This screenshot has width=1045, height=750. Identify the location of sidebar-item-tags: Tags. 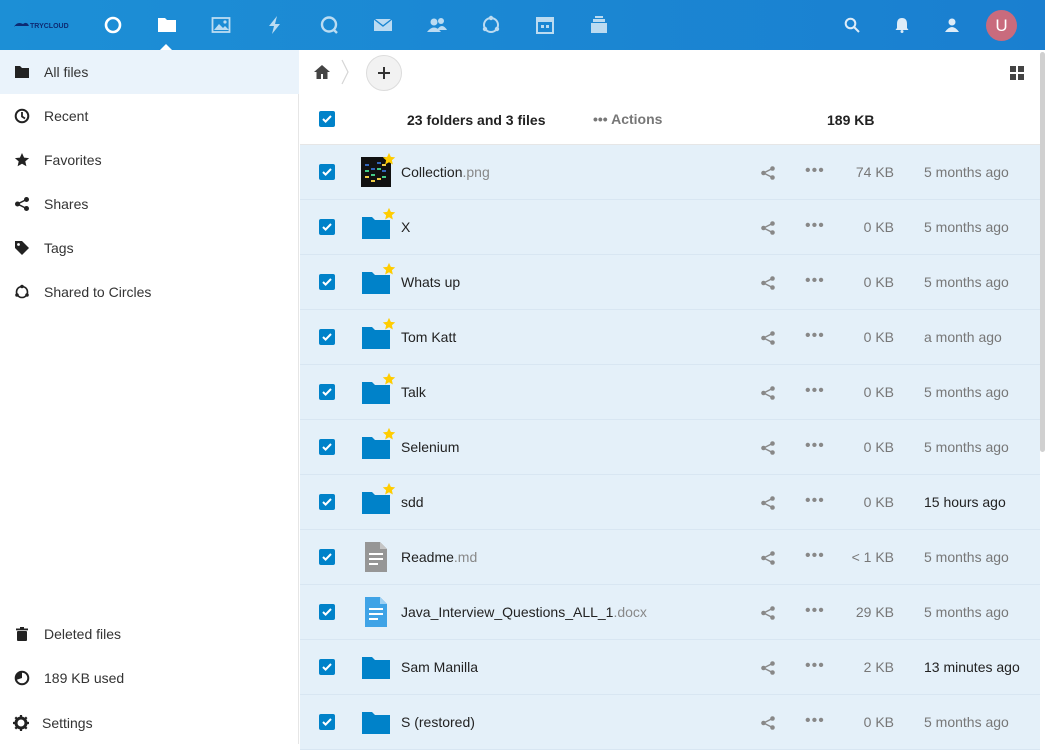
(149, 248).